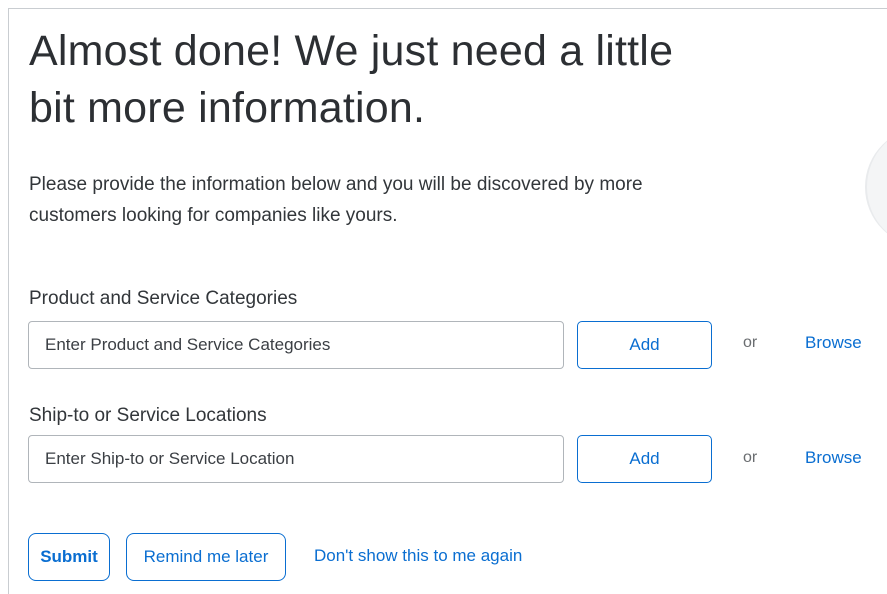 This screenshot has height=594, width=887. I want to click on categories-label: Product and Service Categories, so click(163, 298).